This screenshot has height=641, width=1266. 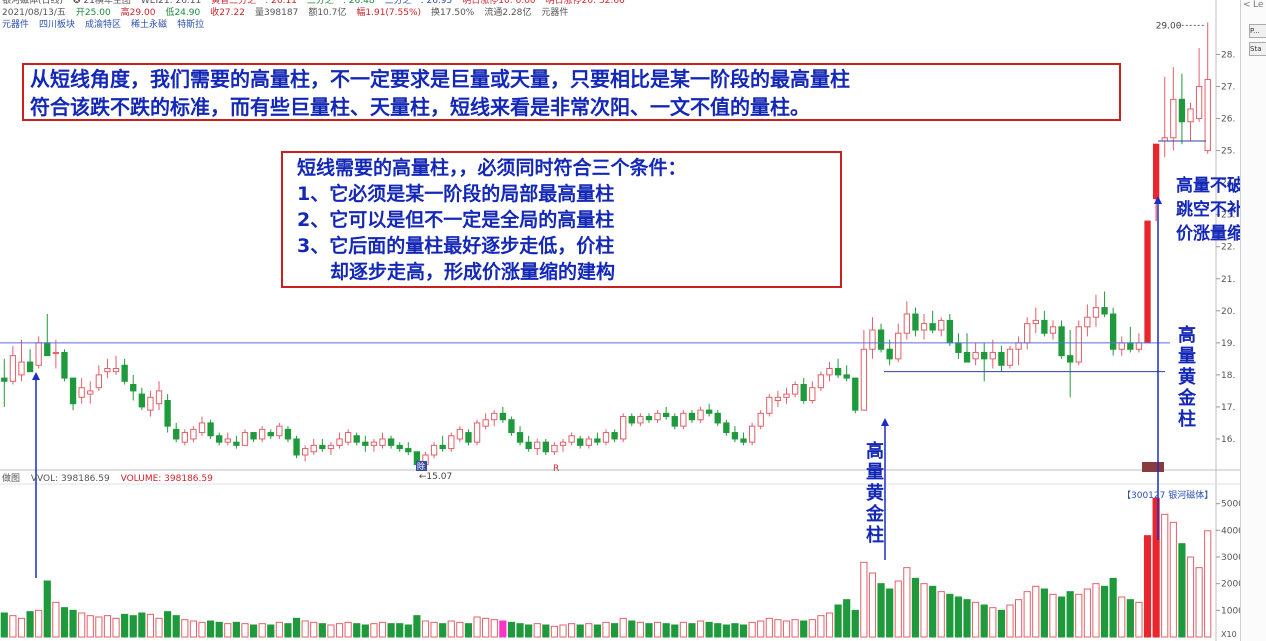 What do you see at coordinates (1228, 408) in the screenshot?
I see `price-tick-label: 17.` at bounding box center [1228, 408].